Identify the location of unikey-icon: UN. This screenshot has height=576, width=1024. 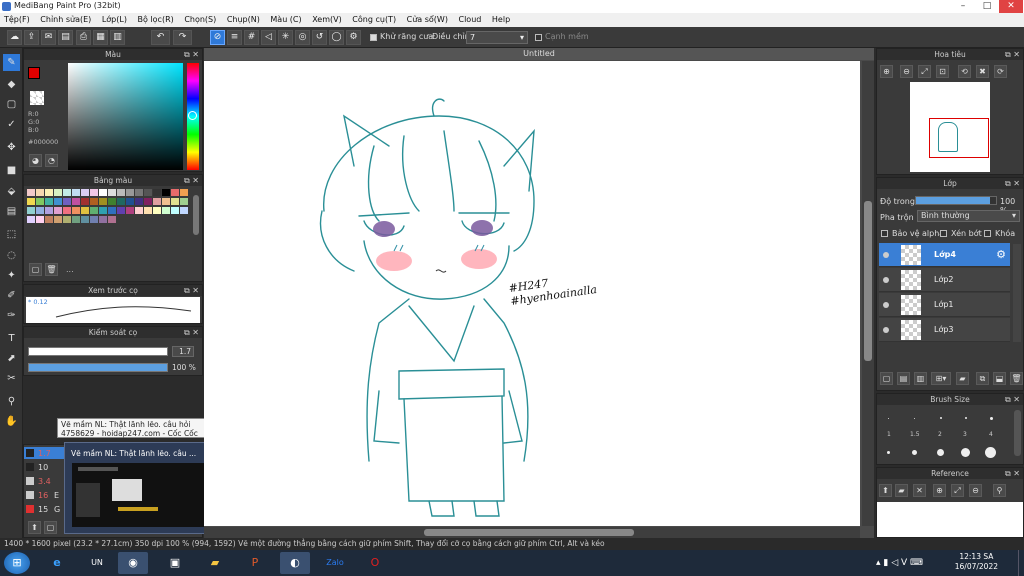
(97, 563).